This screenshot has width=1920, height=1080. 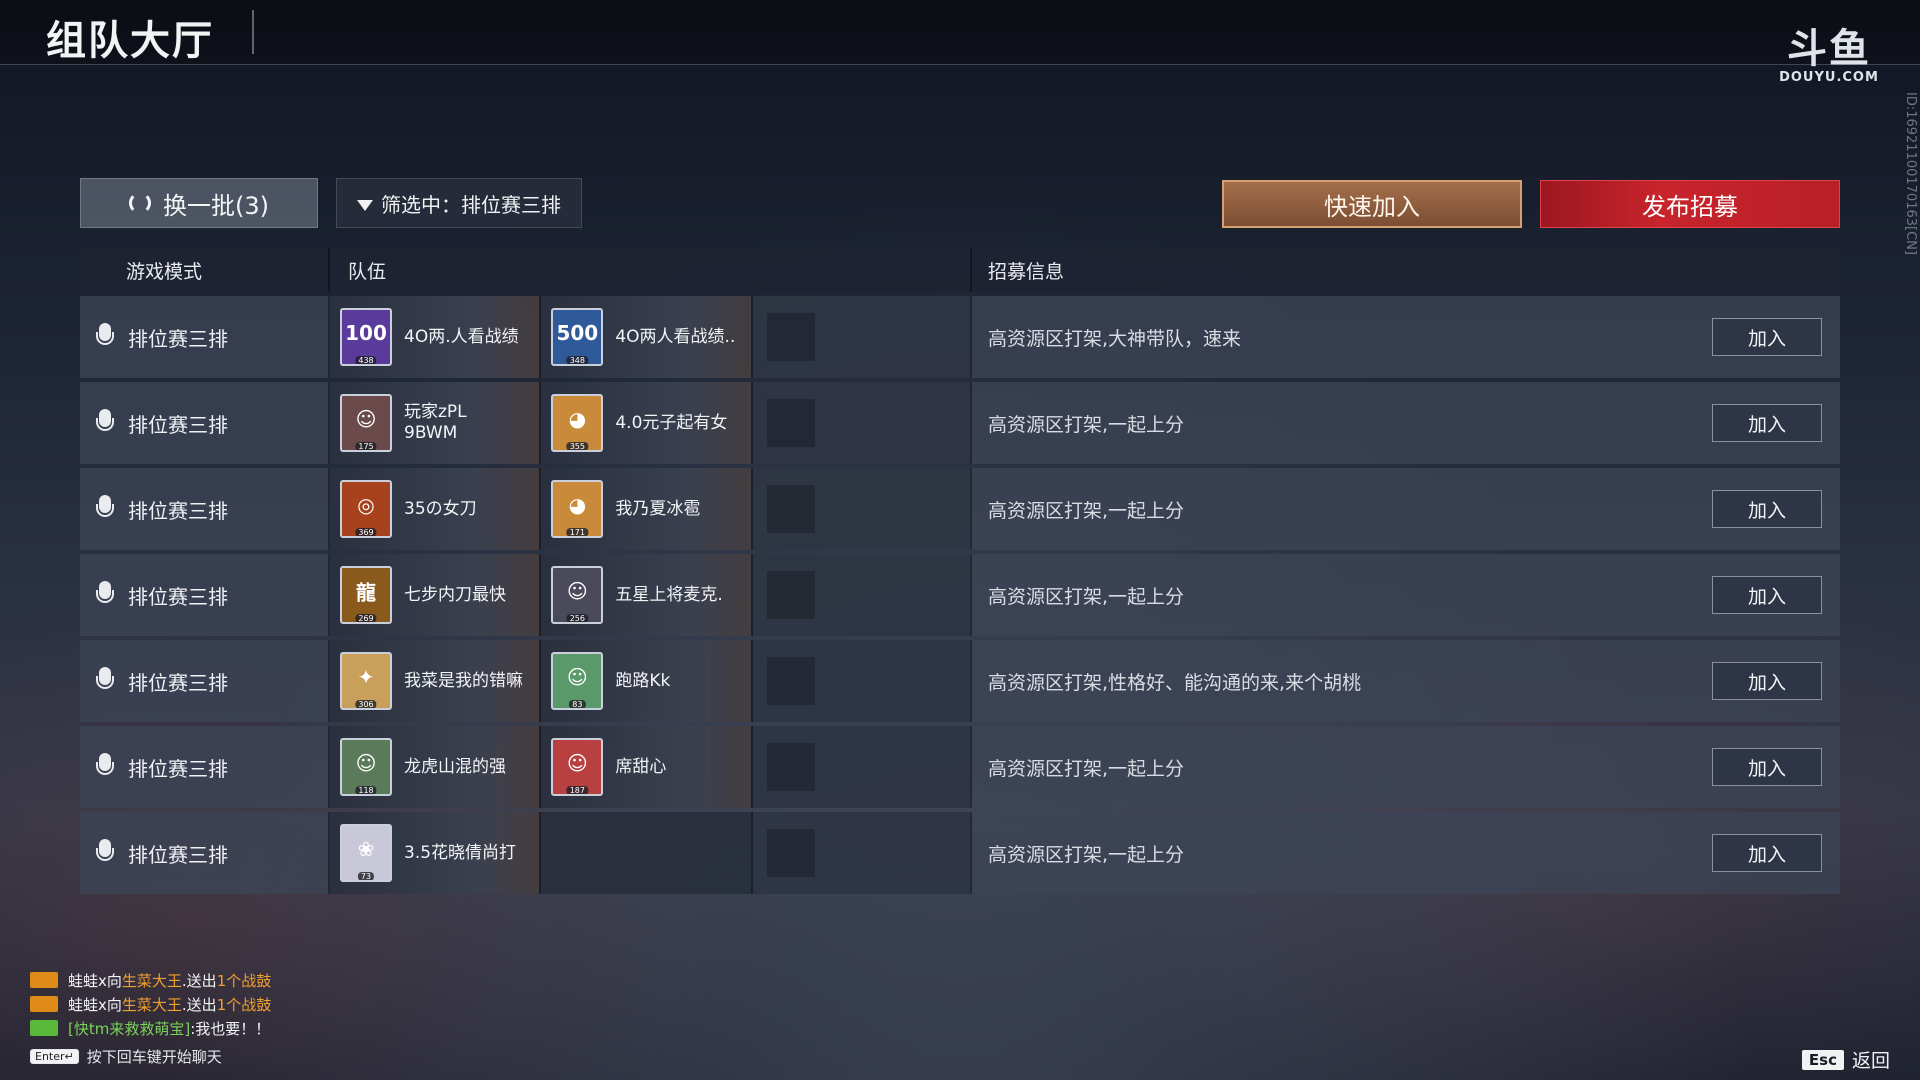 I want to click on player-slot: 龍 269 七步内刀最快, so click(x=436, y=595).